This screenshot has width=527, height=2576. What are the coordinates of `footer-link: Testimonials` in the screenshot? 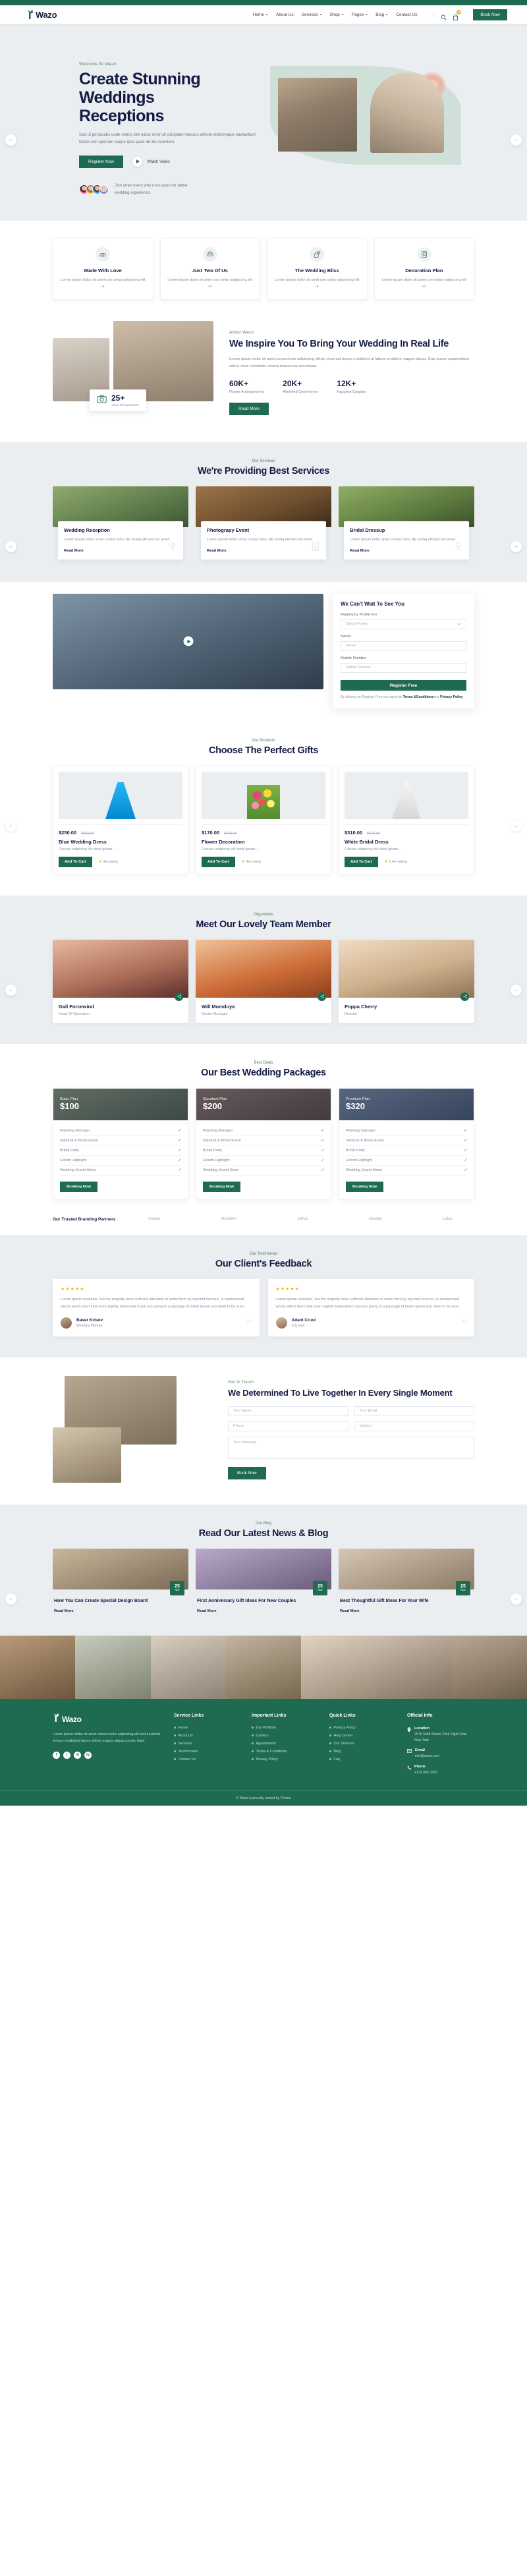 It's located at (207, 1752).